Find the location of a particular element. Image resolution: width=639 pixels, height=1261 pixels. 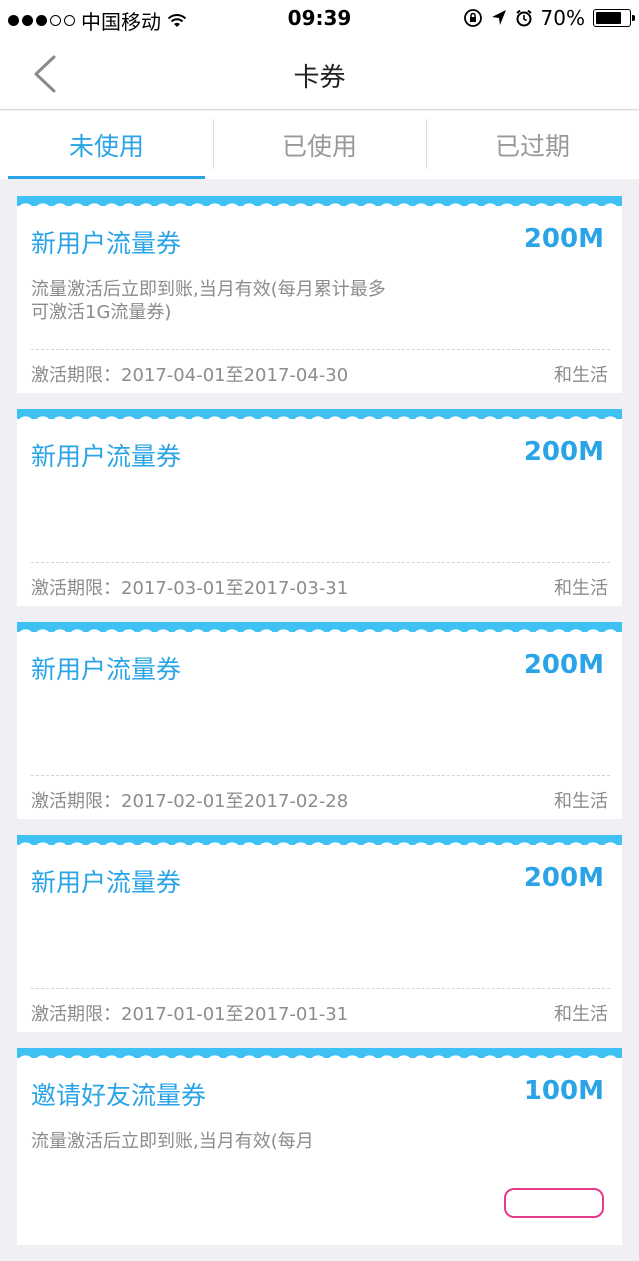

alarm-icon is located at coordinates (523, 18).